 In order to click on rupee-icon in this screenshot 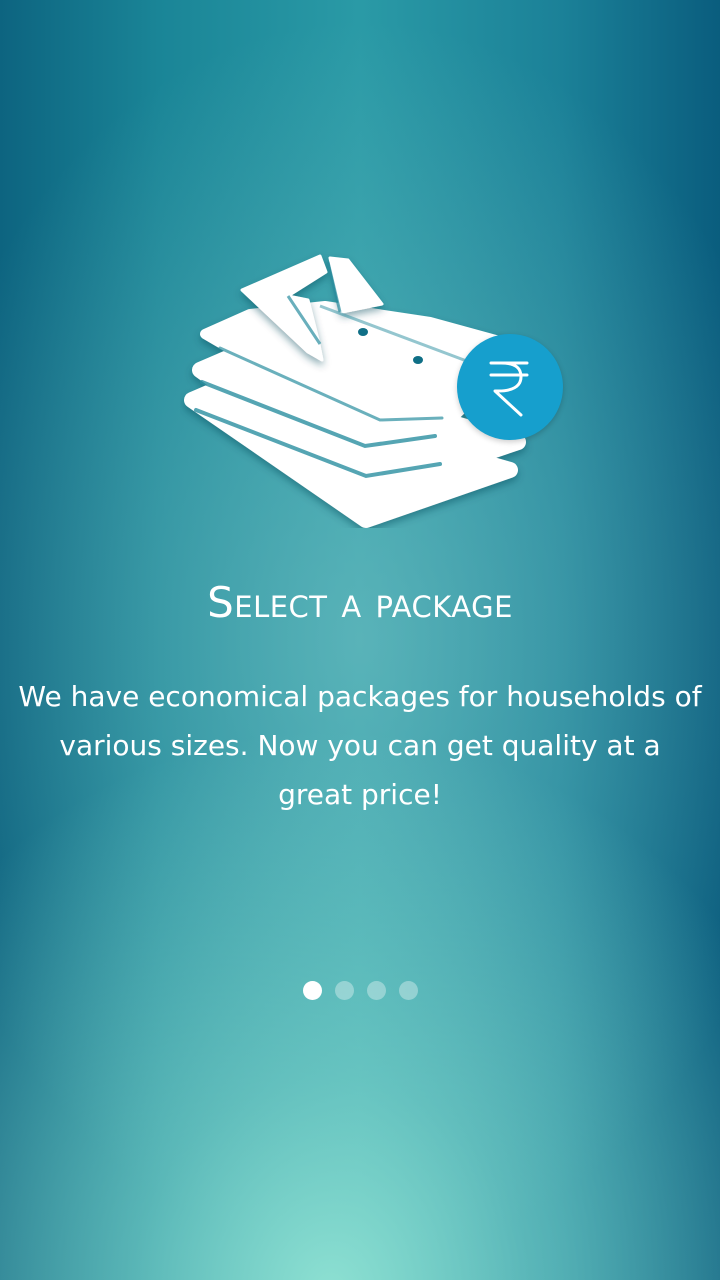, I will do `click(509, 389)`.